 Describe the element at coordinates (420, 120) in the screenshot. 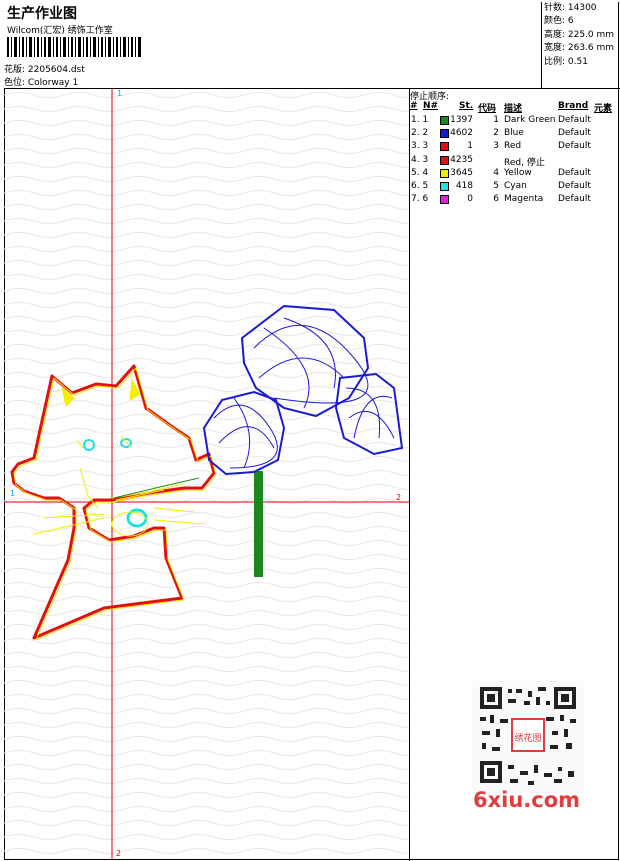

I see `row-index: 1. 1` at that location.